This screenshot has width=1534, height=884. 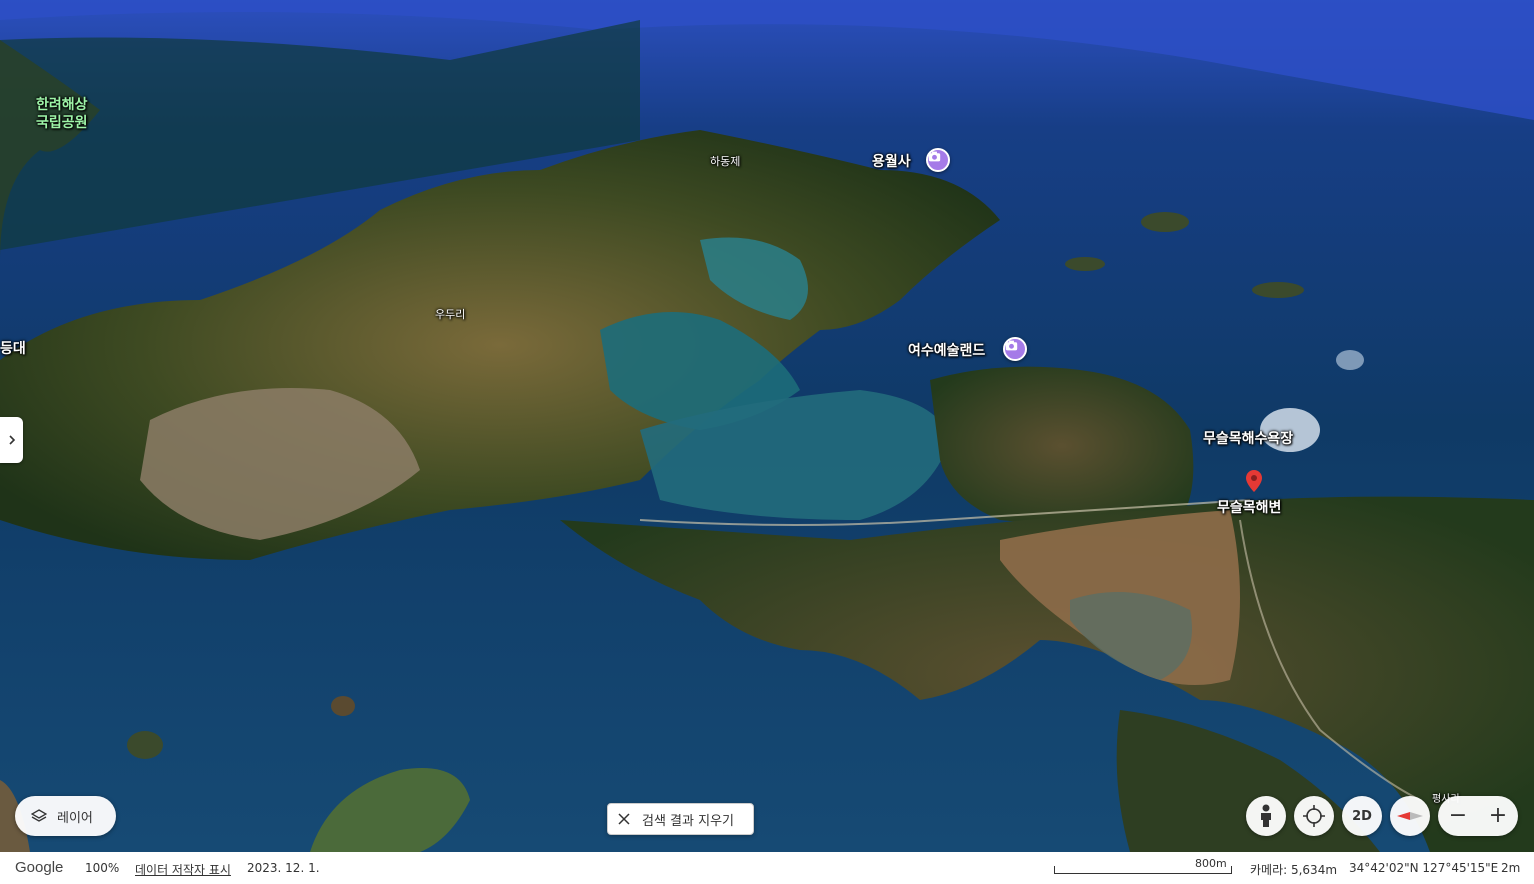 I want to click on layers-button: 레이어, so click(x=65, y=816).